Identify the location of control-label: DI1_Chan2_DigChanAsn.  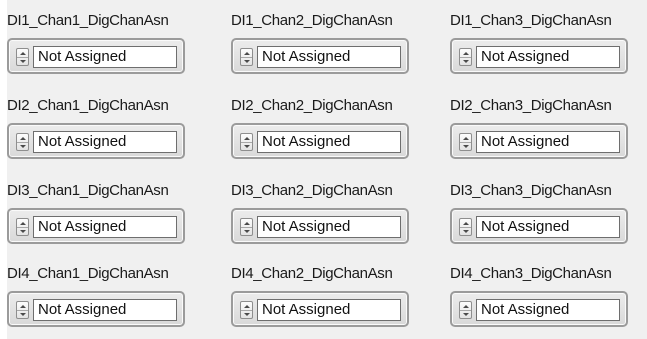
(312, 20).